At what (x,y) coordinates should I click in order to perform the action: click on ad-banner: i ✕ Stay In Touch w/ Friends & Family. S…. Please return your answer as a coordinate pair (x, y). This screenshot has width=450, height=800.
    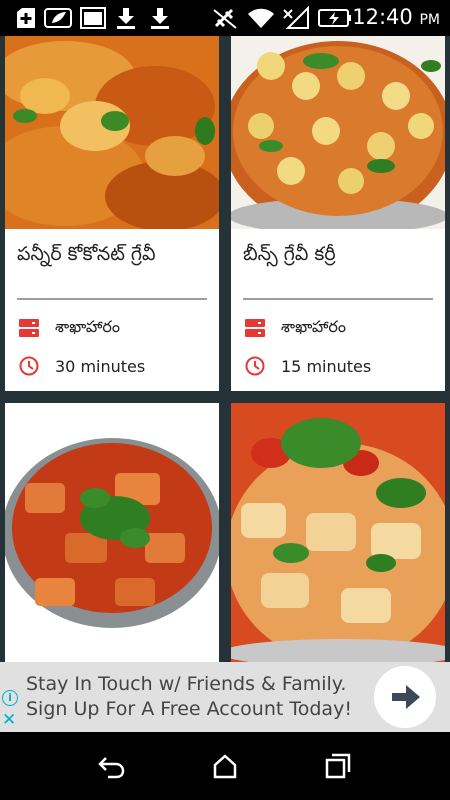
    Looking at the image, I should click on (225, 697).